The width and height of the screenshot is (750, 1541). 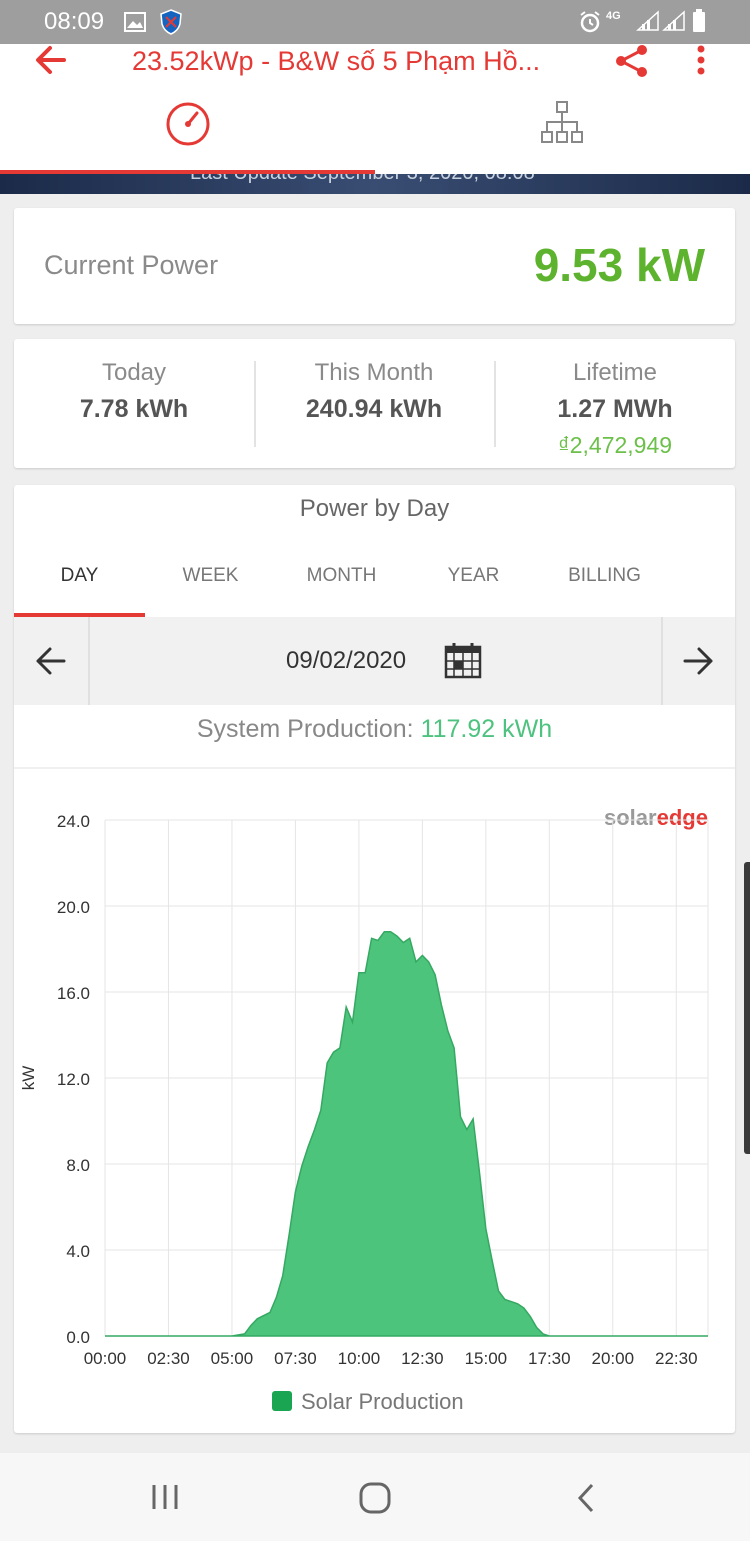 What do you see at coordinates (73, 821) in the screenshot?
I see `y-tick-label: 24.0` at bounding box center [73, 821].